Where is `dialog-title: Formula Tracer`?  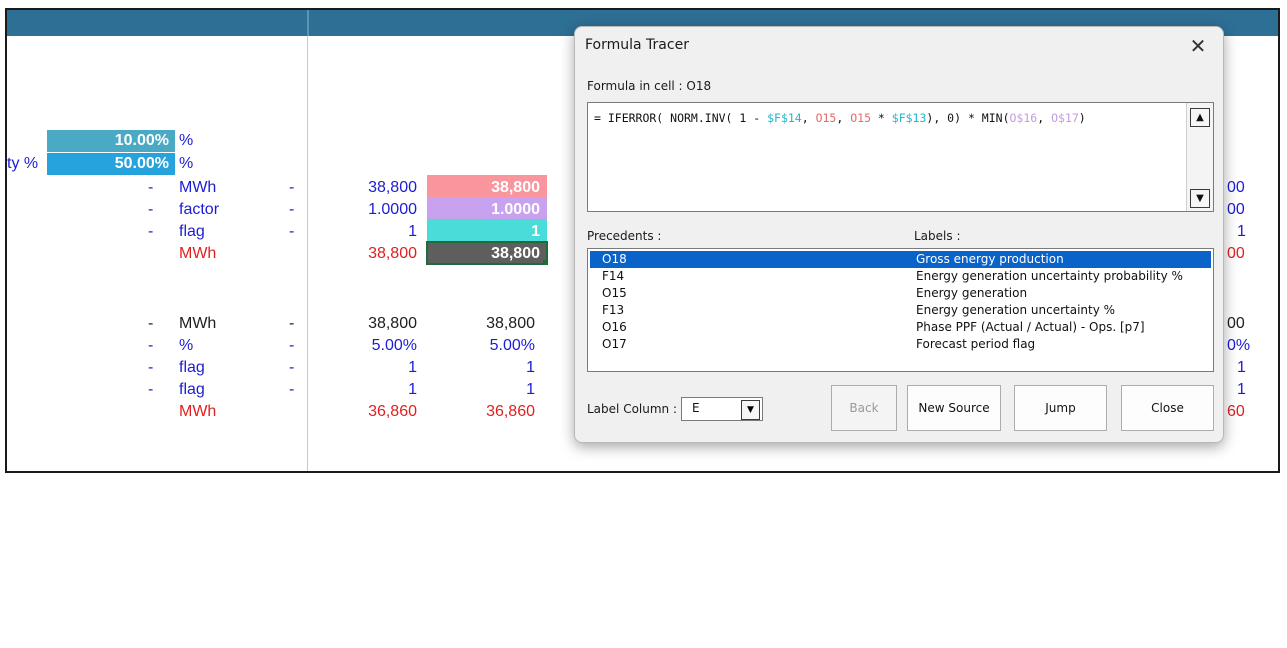 dialog-title: Formula Tracer is located at coordinates (637, 45).